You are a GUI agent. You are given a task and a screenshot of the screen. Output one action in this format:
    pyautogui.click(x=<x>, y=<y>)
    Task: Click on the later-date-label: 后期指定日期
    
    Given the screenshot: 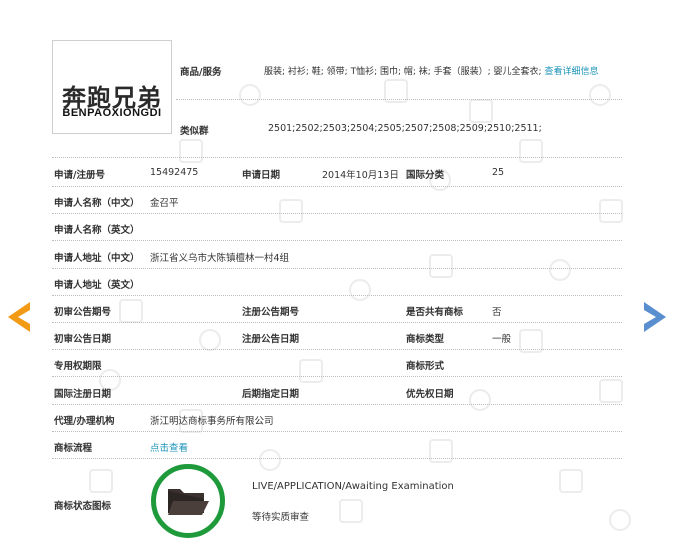 What is the action you would take?
    pyautogui.click(x=271, y=394)
    